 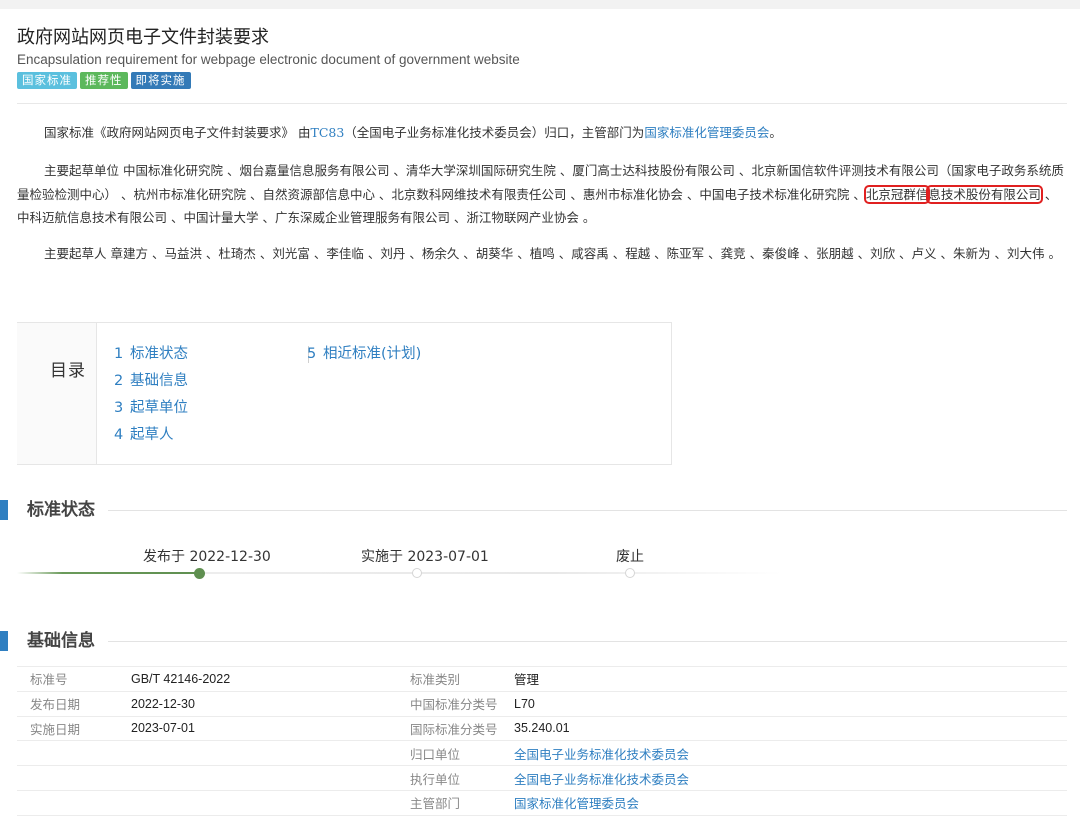 What do you see at coordinates (462, 704) in the screenshot?
I see `label-ccs-code: 中国标准分类号` at bounding box center [462, 704].